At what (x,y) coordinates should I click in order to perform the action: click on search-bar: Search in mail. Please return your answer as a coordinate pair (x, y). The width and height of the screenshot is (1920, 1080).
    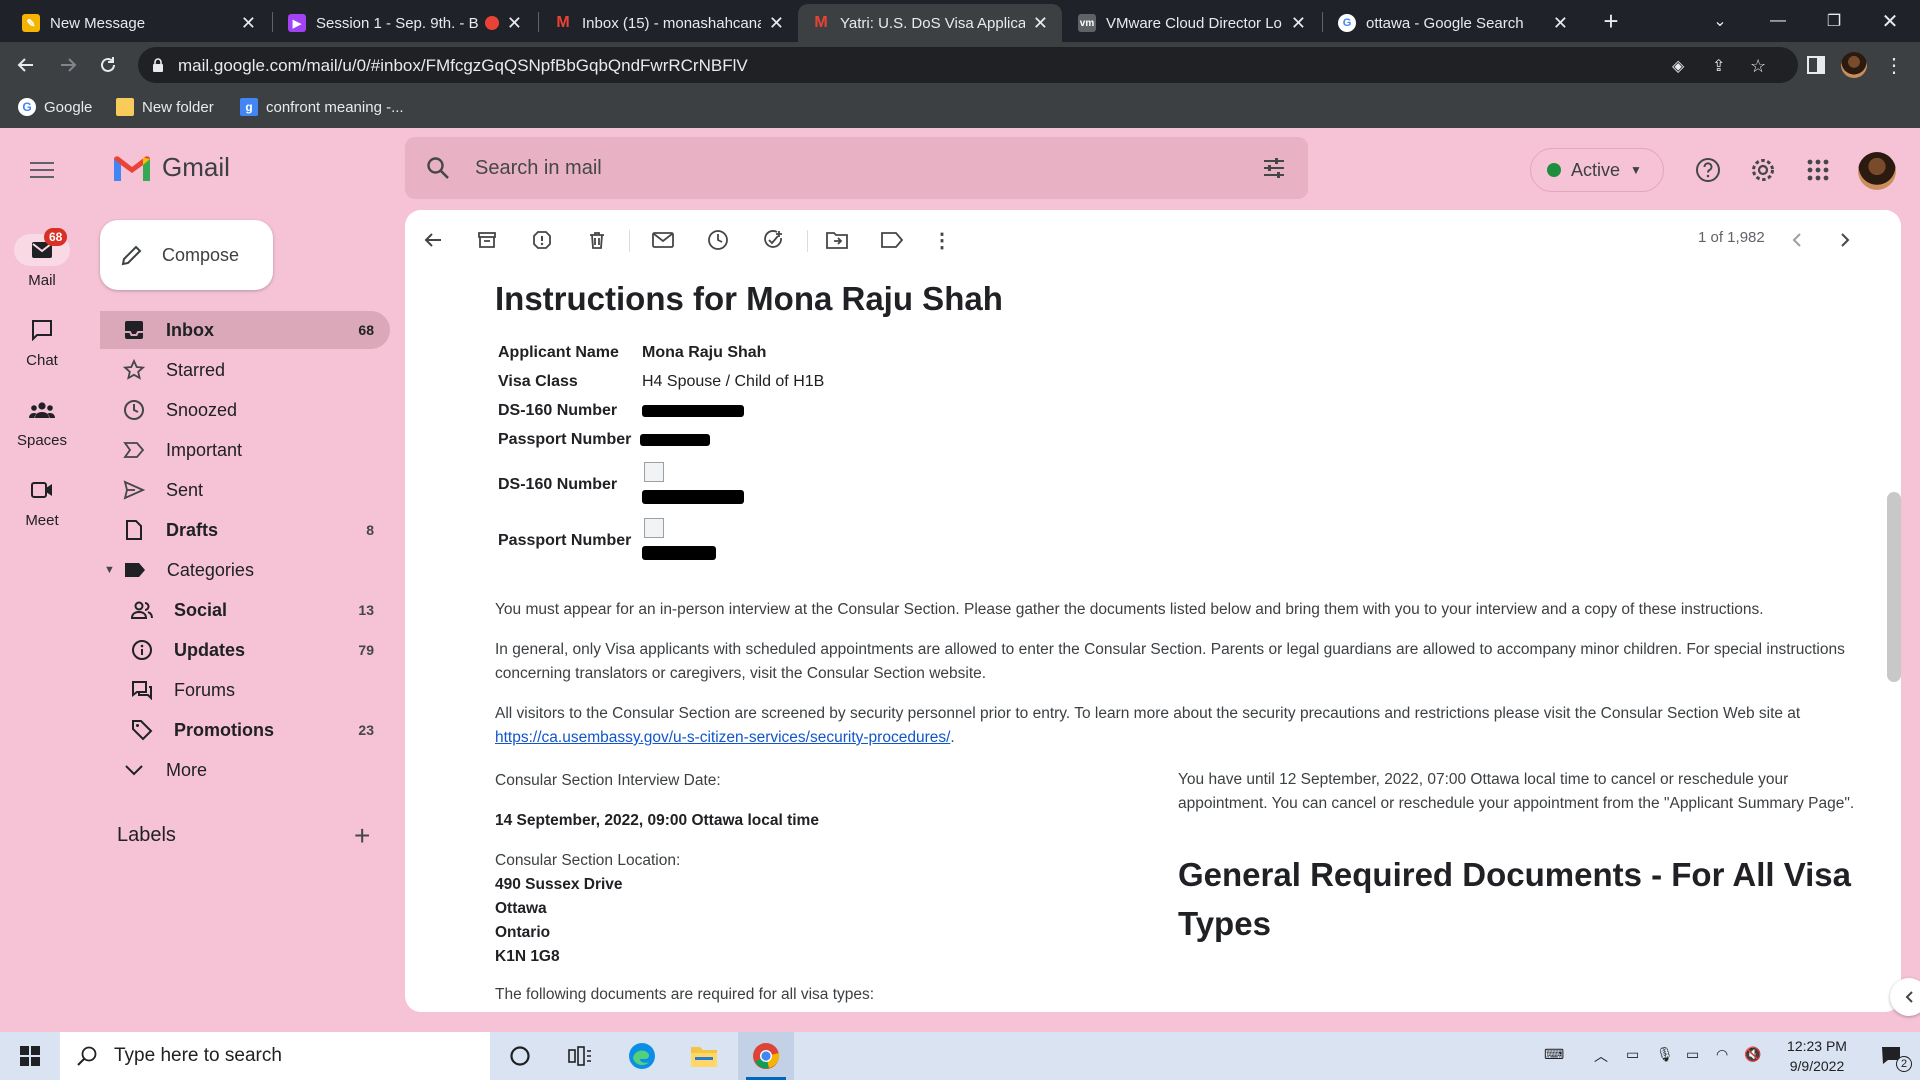
    Looking at the image, I should click on (856, 168).